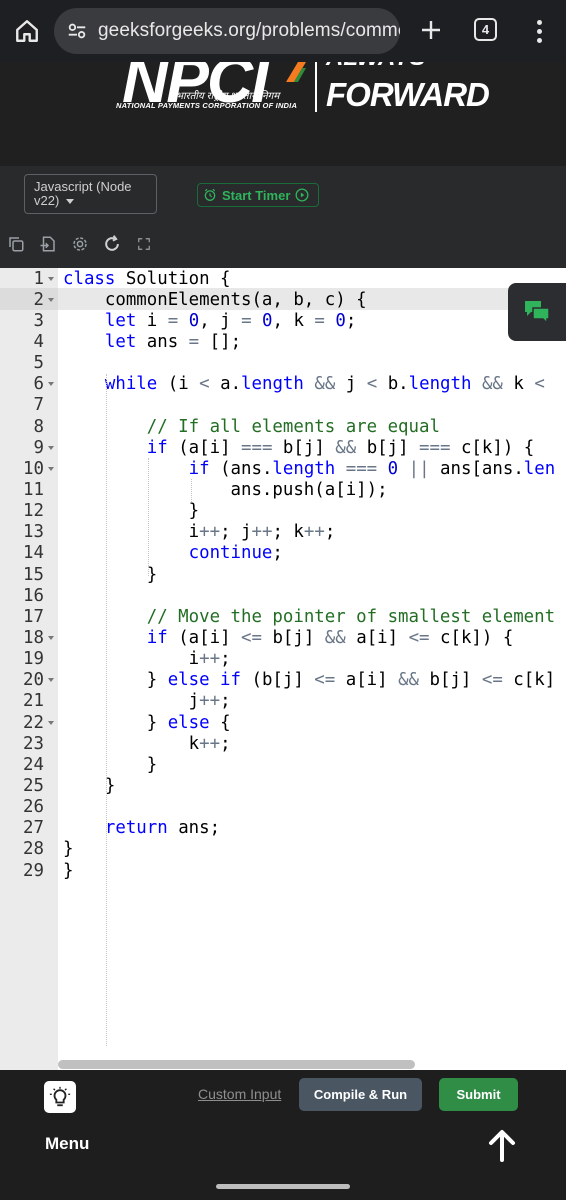 The width and height of the screenshot is (566, 1200). I want to click on code-line: 1 class Solution {, so click(283, 278).